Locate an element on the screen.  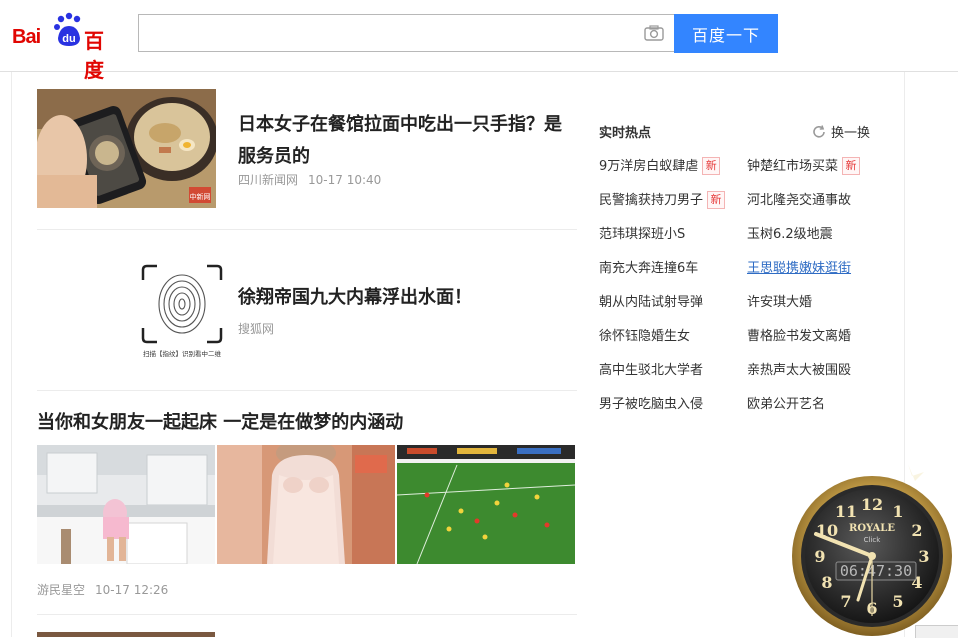
clock-numeral: 3 is located at coordinates (923, 556).